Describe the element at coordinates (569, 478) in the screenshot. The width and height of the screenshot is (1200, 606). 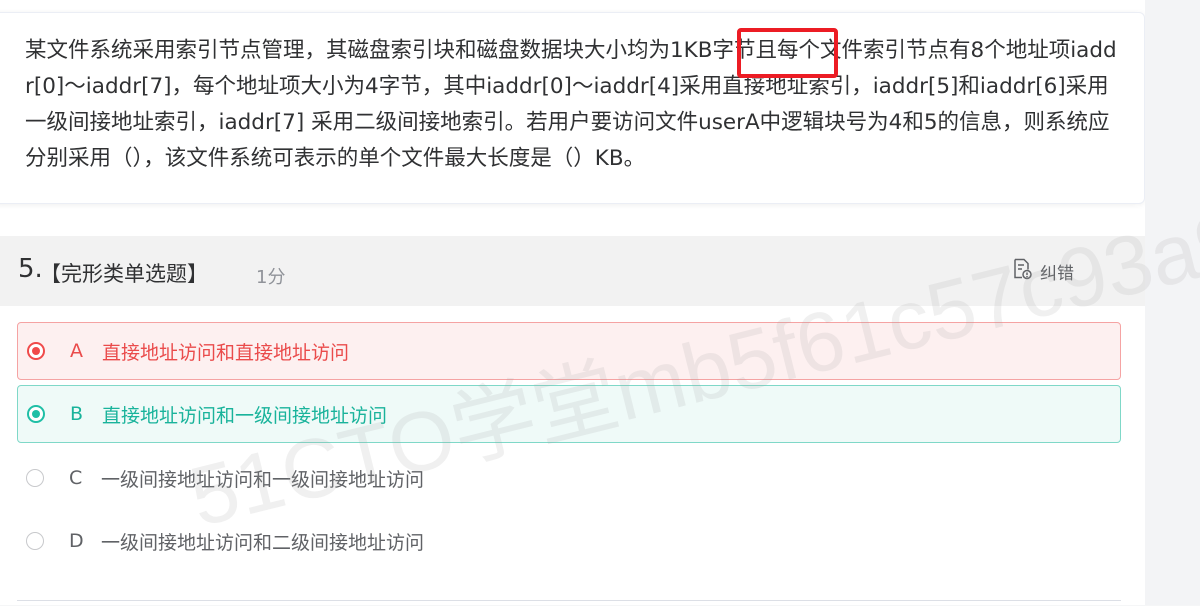
I see `option-c: C 一级间接地址访问和一级间接地址访问` at that location.